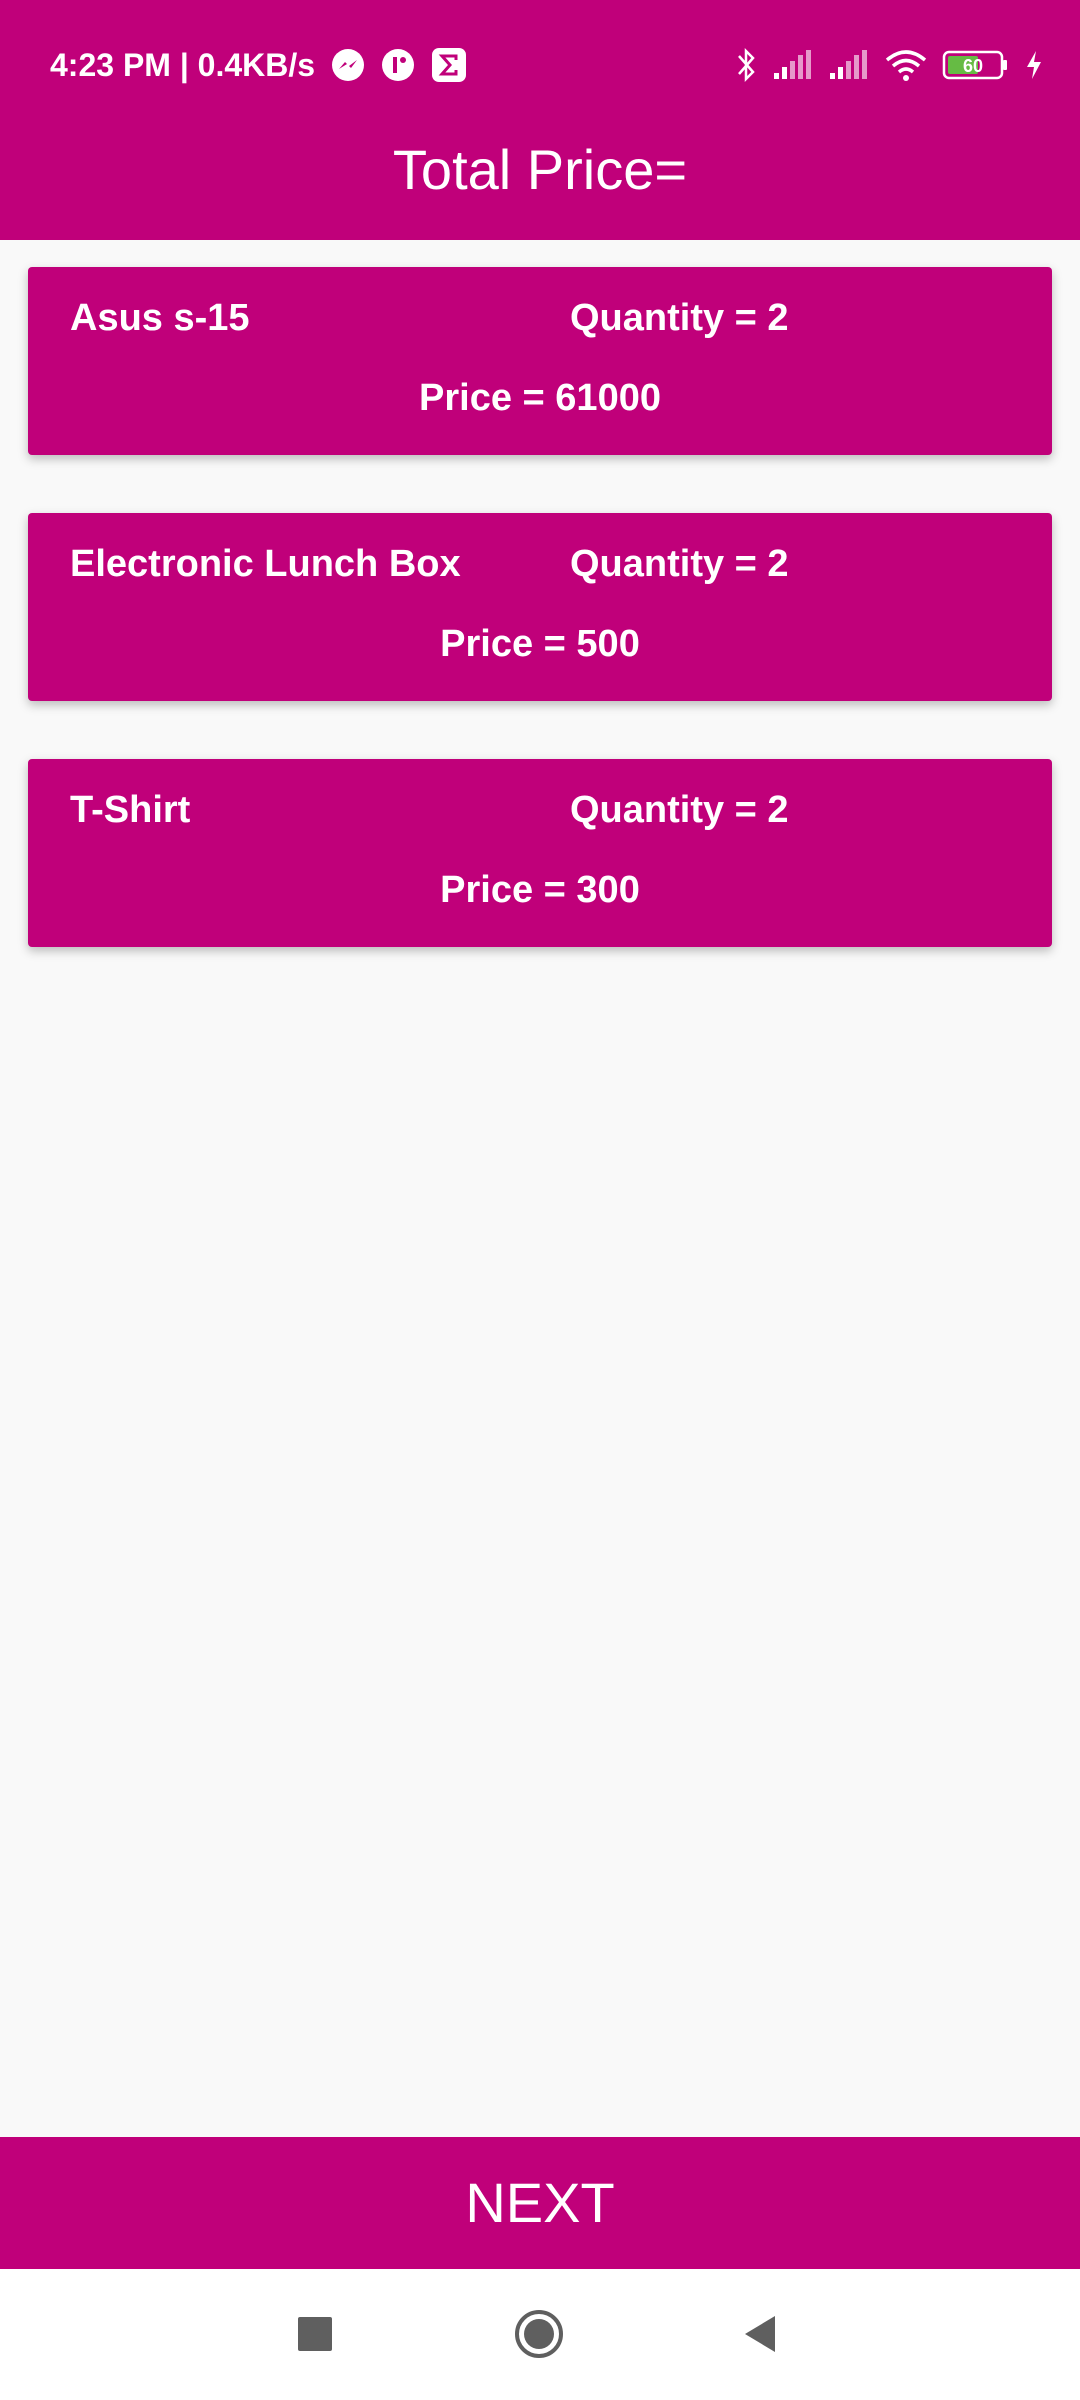  I want to click on bluetooth-icon, so click(746, 65).